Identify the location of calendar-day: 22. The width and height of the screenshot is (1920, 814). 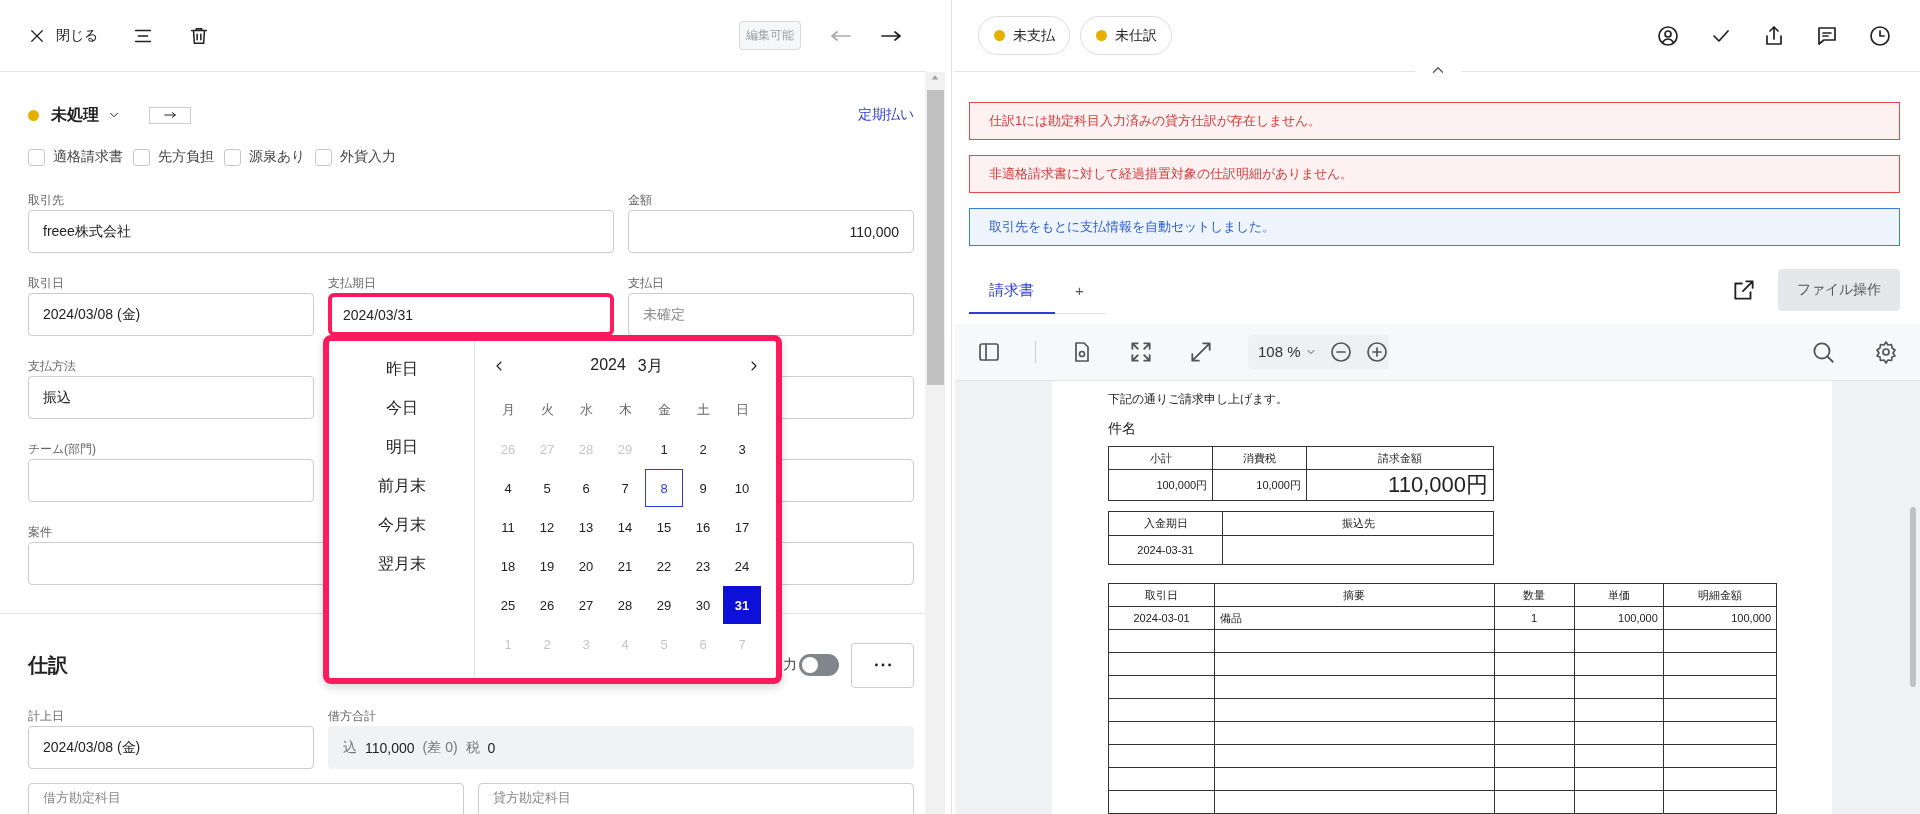
(664, 566).